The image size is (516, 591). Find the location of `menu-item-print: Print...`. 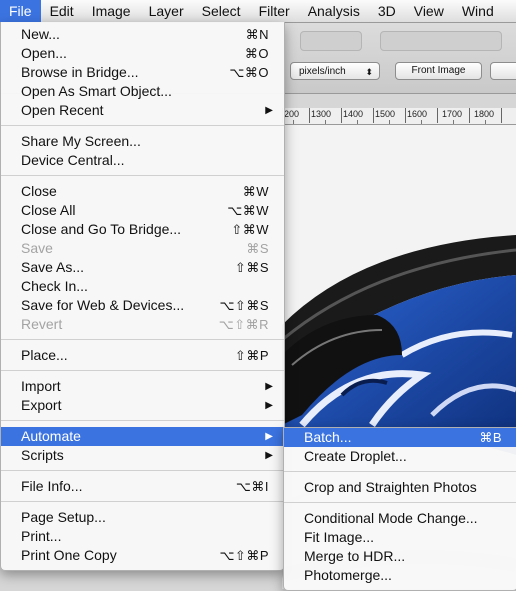

menu-item-print: Print... is located at coordinates (142, 536).